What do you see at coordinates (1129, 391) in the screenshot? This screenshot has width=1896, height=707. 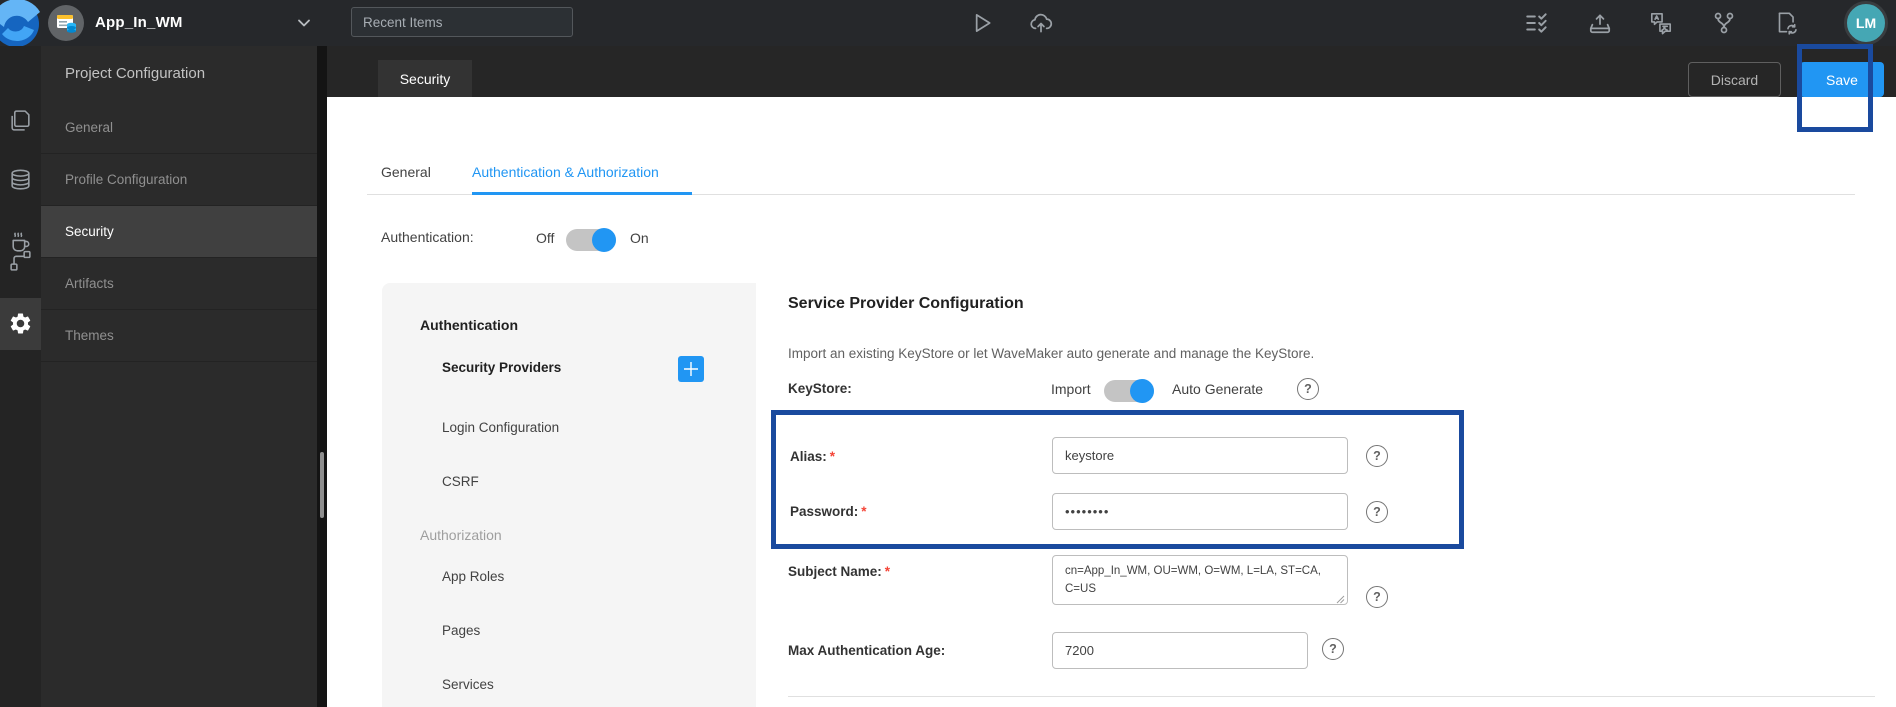 I see `keystore-toggle` at bounding box center [1129, 391].